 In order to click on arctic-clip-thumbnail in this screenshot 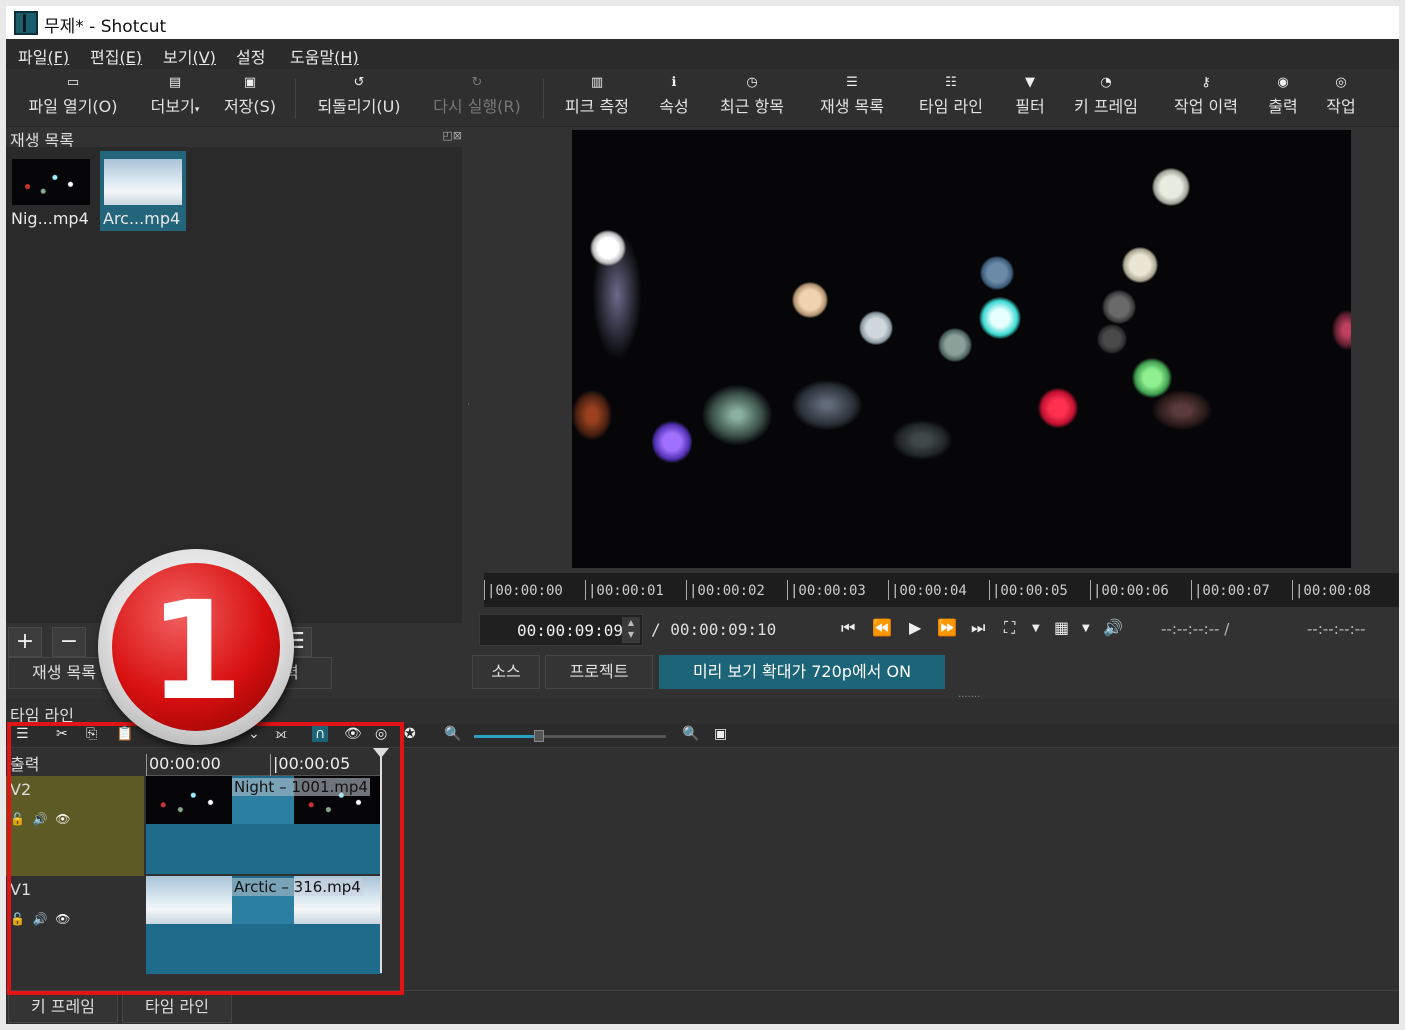, I will do `click(143, 182)`.